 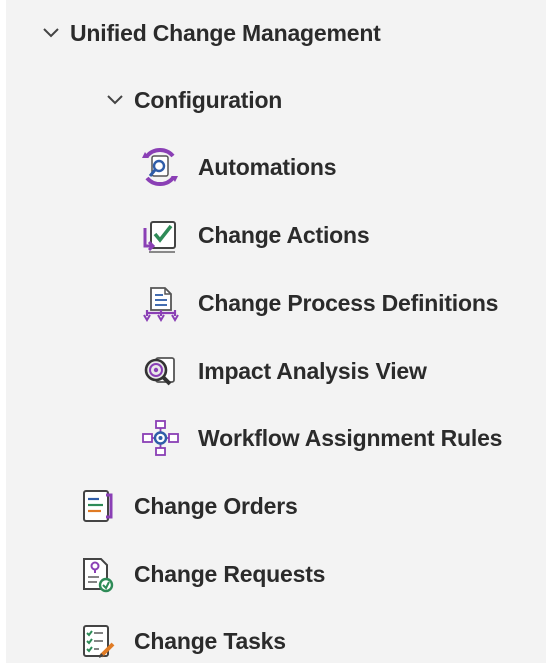 I want to click on workflow-rules-icon, so click(x=160, y=438).